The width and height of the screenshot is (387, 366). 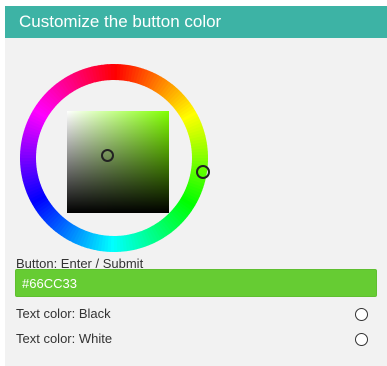 I want to click on text-color-white-radio, so click(x=361, y=339).